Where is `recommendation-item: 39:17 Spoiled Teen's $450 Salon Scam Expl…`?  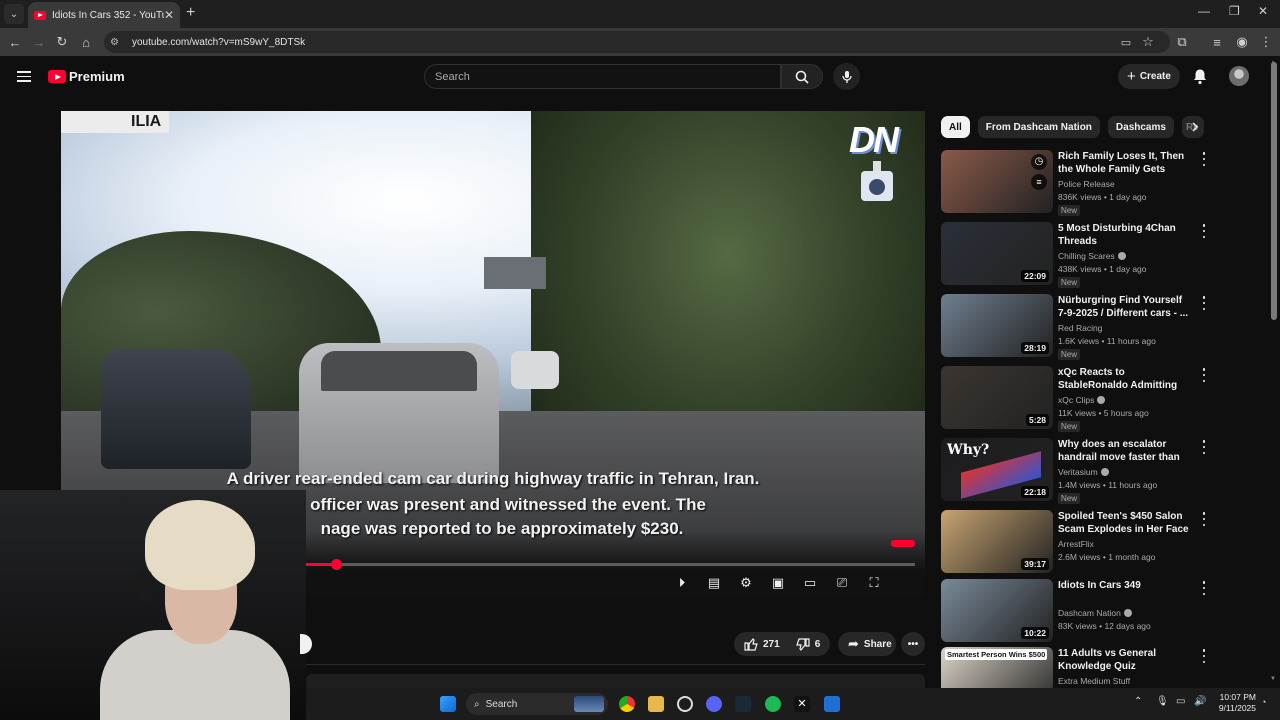 recommendation-item: 39:17 Spoiled Teen's $450 Salon Scam Expl… is located at coordinates (1077, 543).